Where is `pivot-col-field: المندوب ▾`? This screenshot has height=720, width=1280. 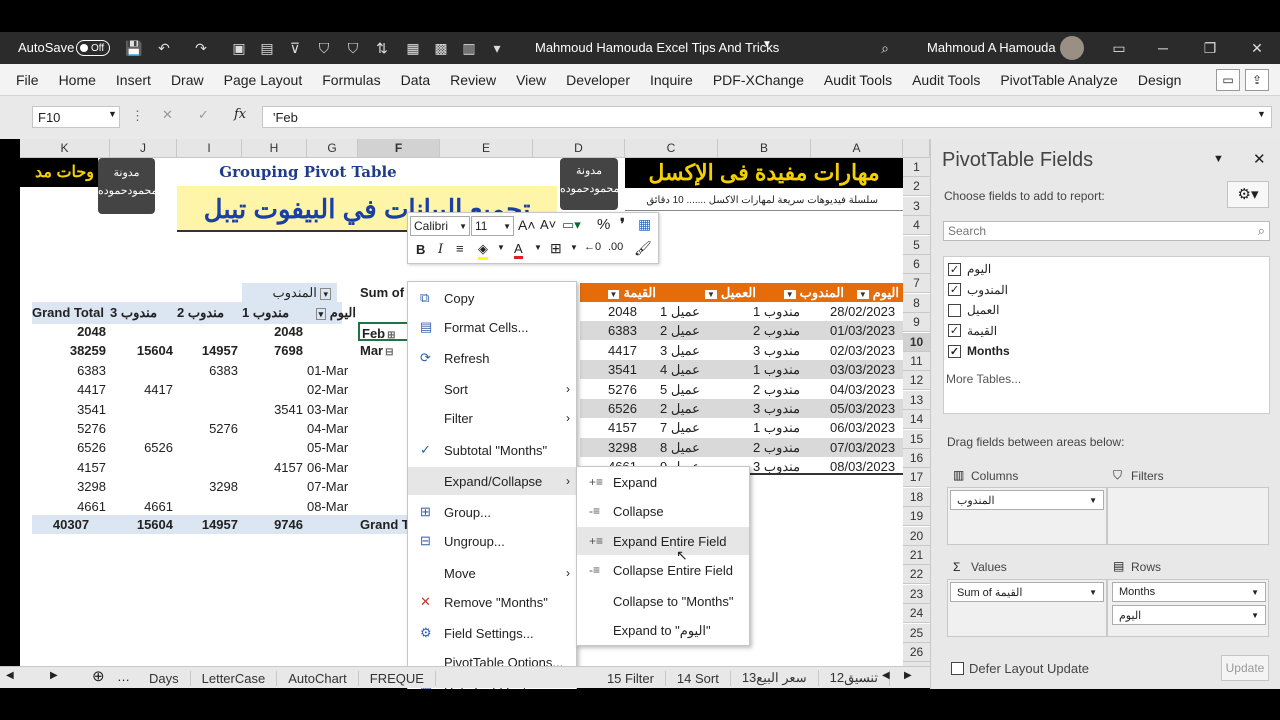 pivot-col-field: المندوب ▾ is located at coordinates (289, 292).